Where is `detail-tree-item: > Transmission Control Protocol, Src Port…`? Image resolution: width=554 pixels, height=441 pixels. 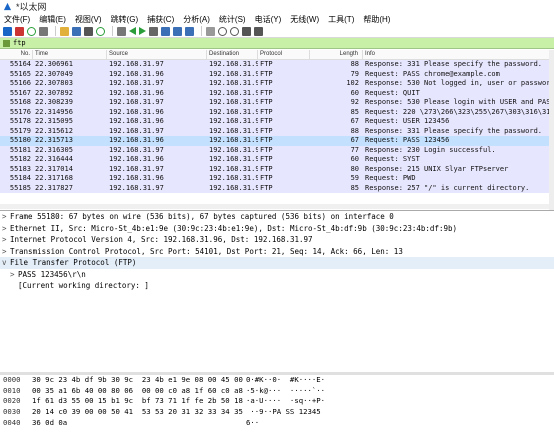
detail-tree-item: > Transmission Control Protocol, Src Port… is located at coordinates (277, 252).